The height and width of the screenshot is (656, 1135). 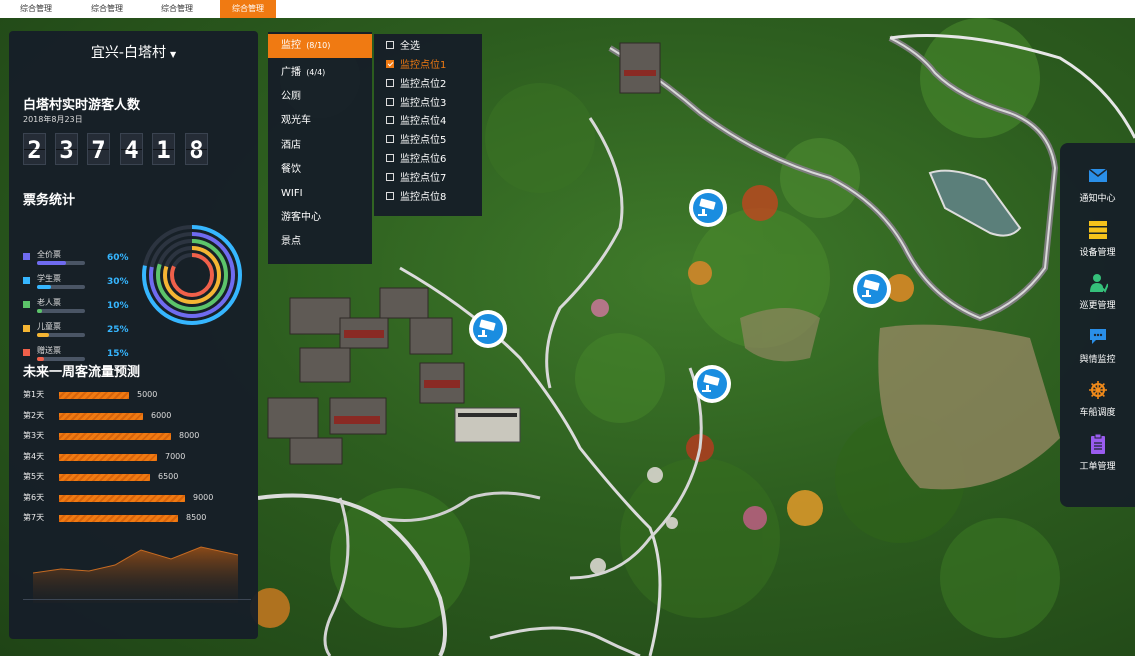 What do you see at coordinates (118, 282) in the screenshot?
I see `ticket-percent: 30%` at bounding box center [118, 282].